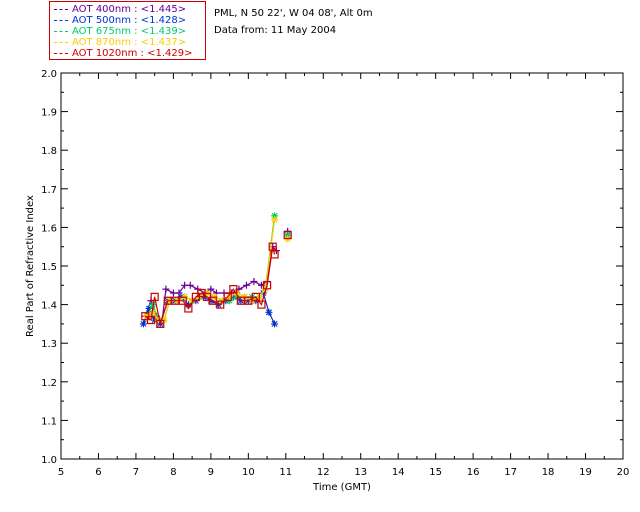  Describe the element at coordinates (49, 421) in the screenshot. I see `y-tick-label: 1.1` at that location.